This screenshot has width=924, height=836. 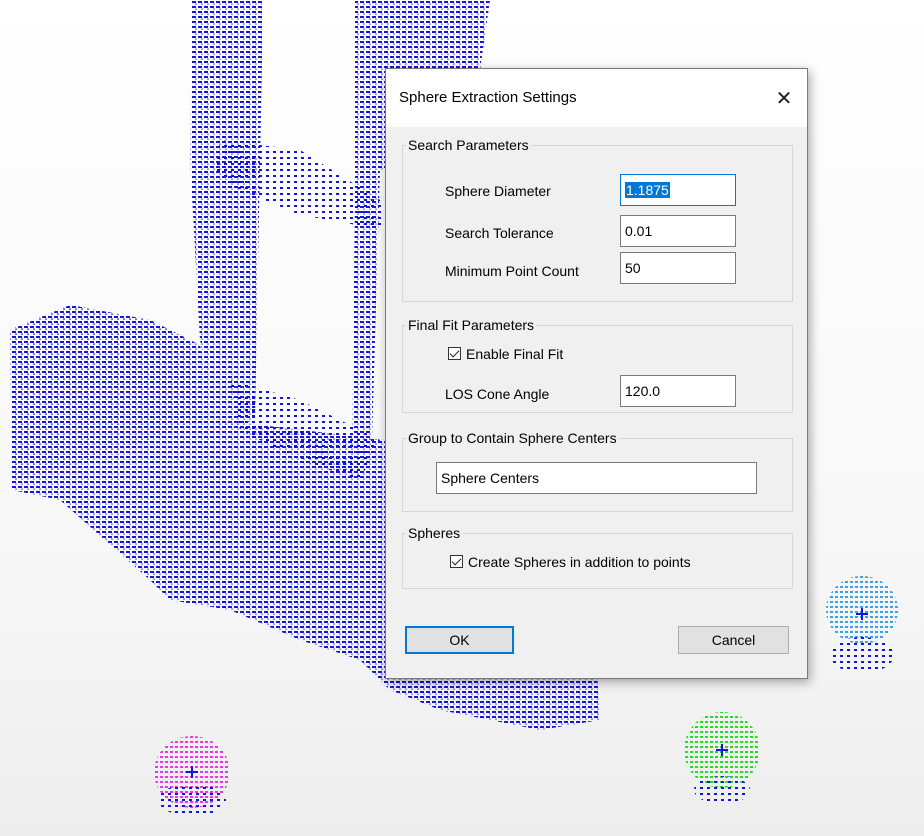 What do you see at coordinates (678, 391) in the screenshot?
I see `los-cone-angle-input: 120.0` at bounding box center [678, 391].